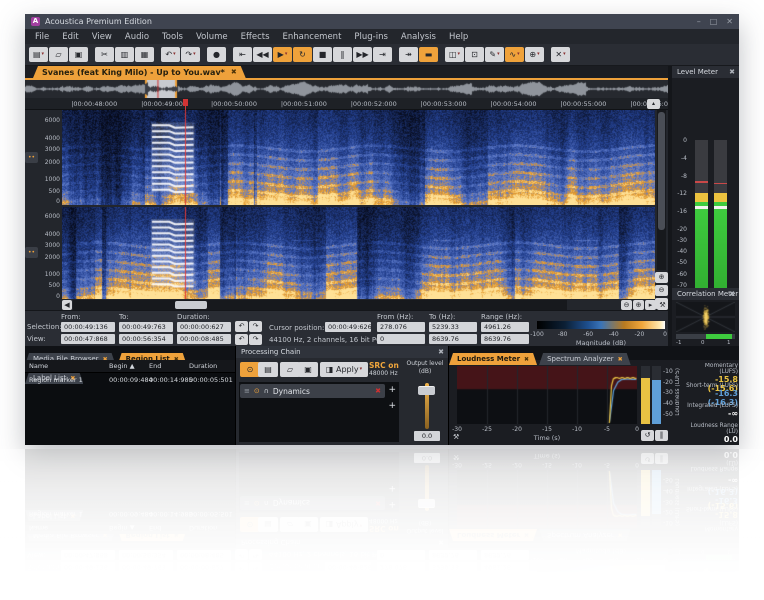 The height and width of the screenshot is (600, 764). I want to click on selection-redo-button: ↷, so click(255, 326).